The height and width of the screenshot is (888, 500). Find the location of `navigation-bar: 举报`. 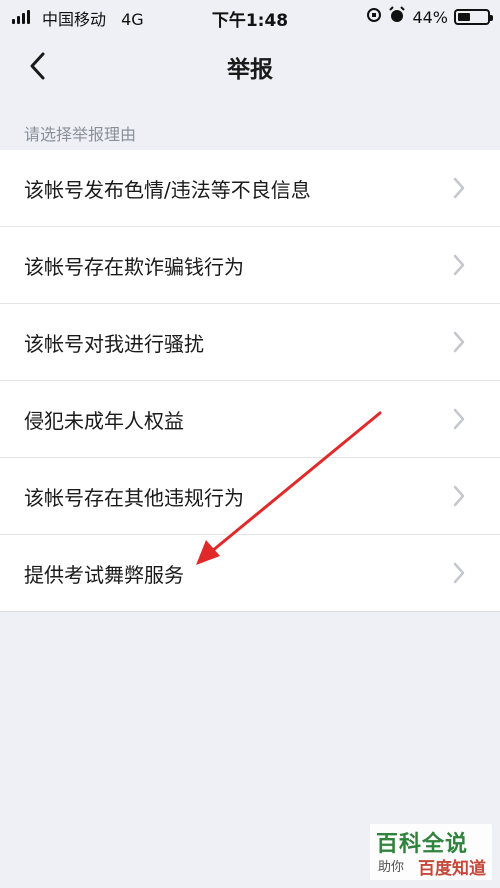

navigation-bar: 举报 is located at coordinates (250, 66).